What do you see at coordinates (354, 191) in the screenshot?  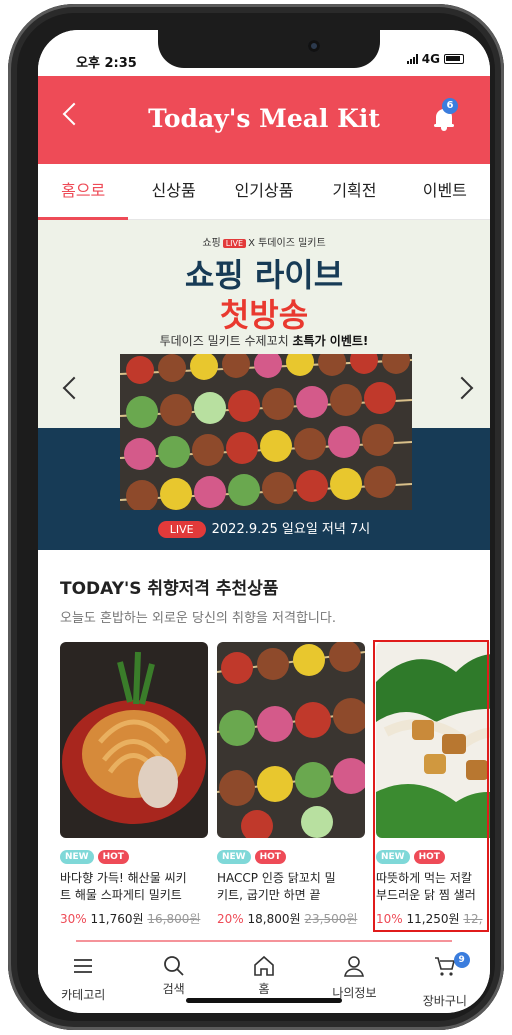 I see `tab-promotions: 기획전` at bounding box center [354, 191].